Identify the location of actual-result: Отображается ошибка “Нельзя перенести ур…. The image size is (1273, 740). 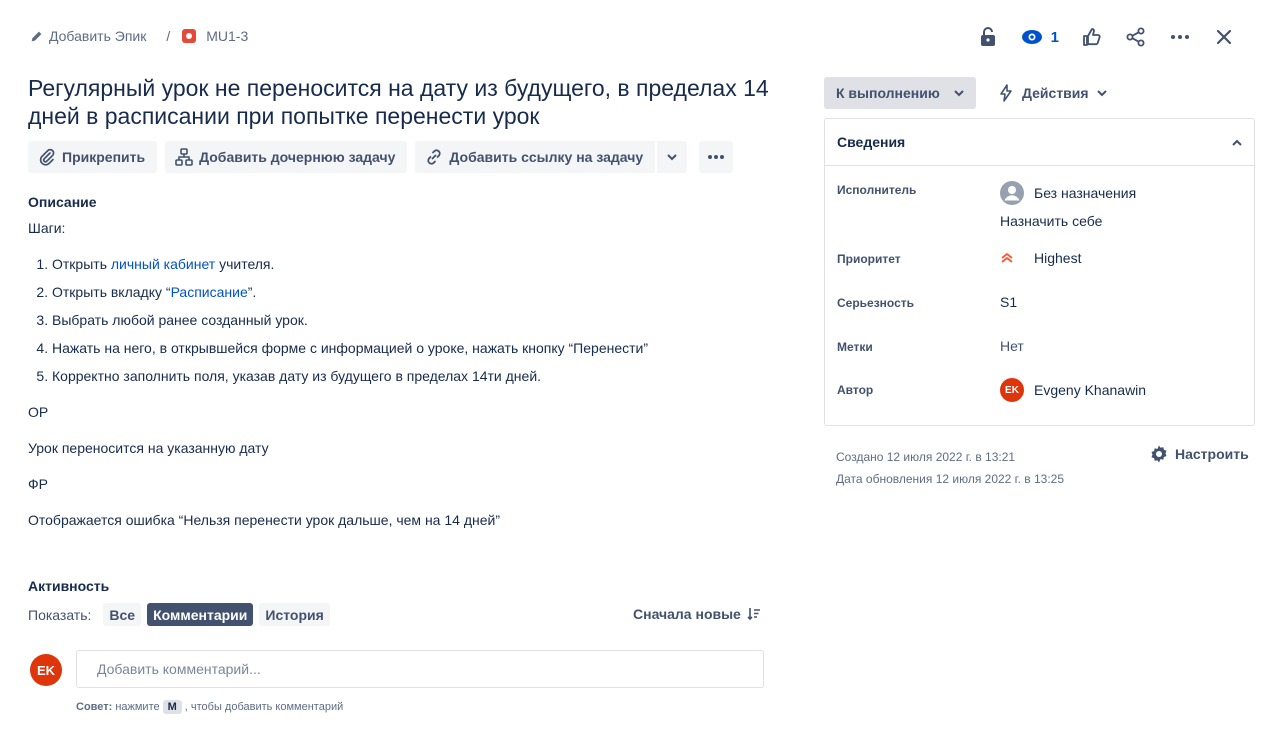
(264, 520).